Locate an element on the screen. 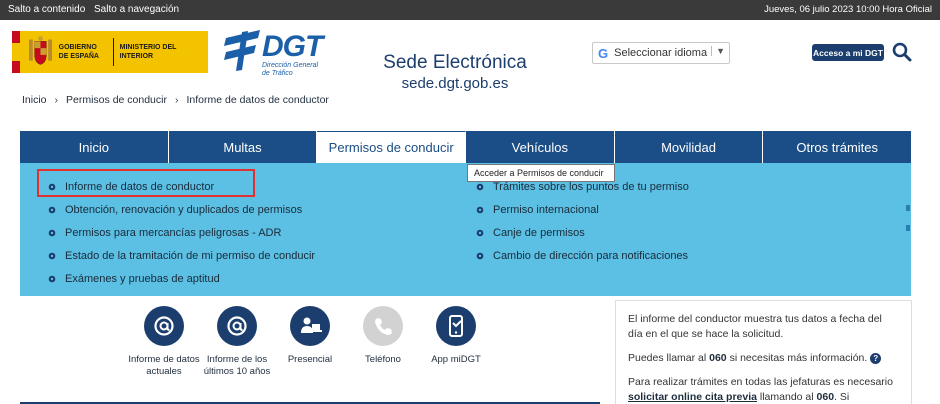 The height and width of the screenshot is (404, 940). quick-option-app: App miDGT is located at coordinates (456, 336).